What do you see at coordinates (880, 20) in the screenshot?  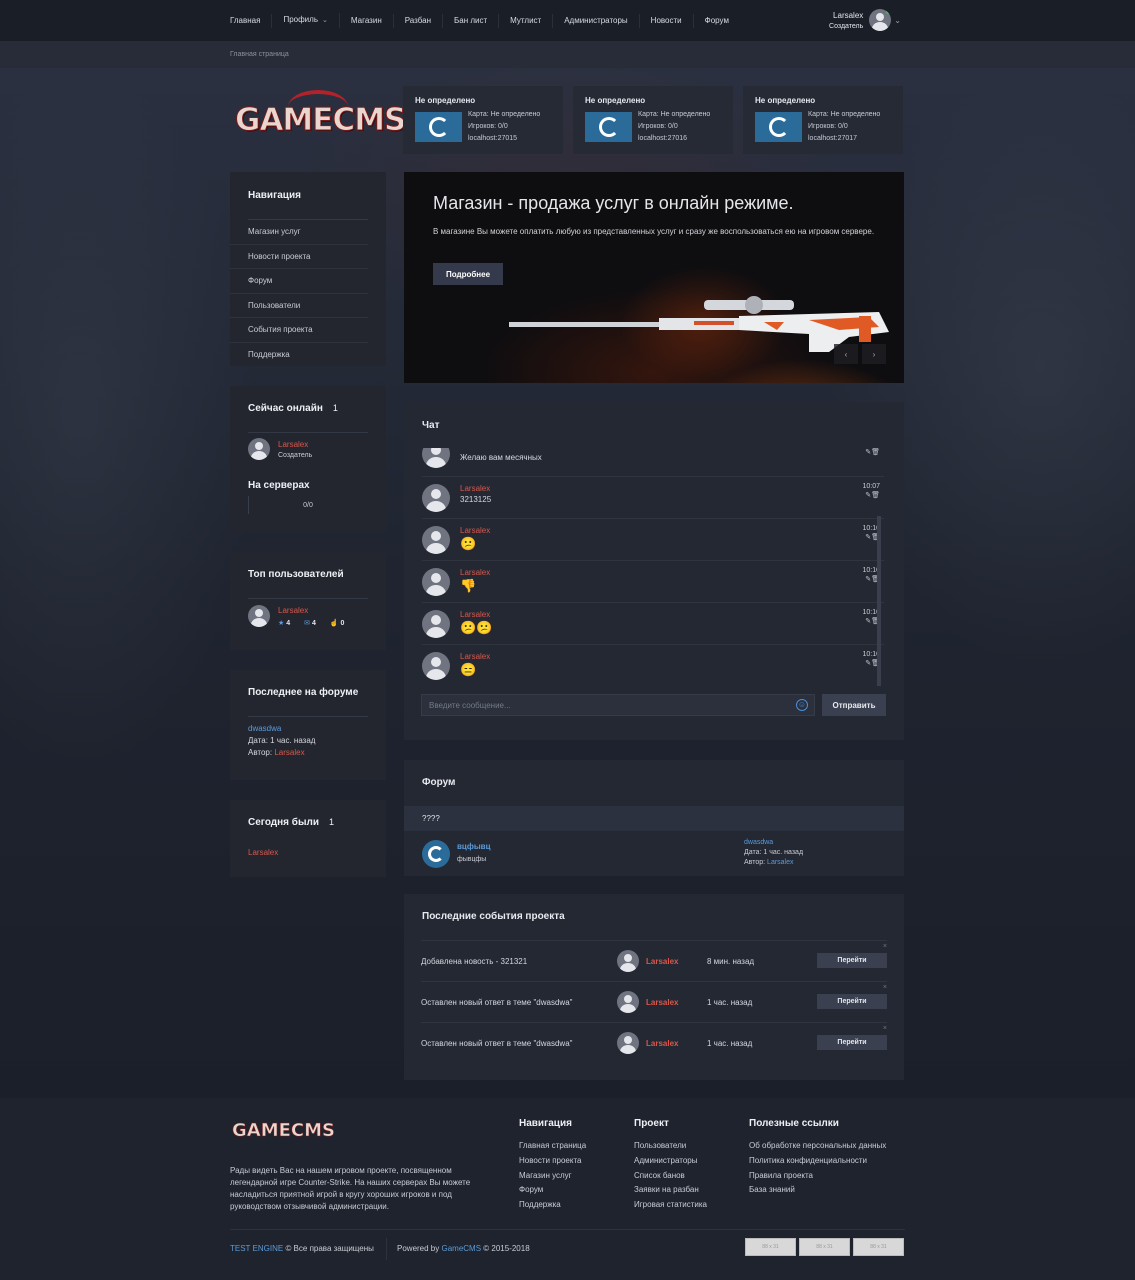 I see `user-avatar-icon` at bounding box center [880, 20].